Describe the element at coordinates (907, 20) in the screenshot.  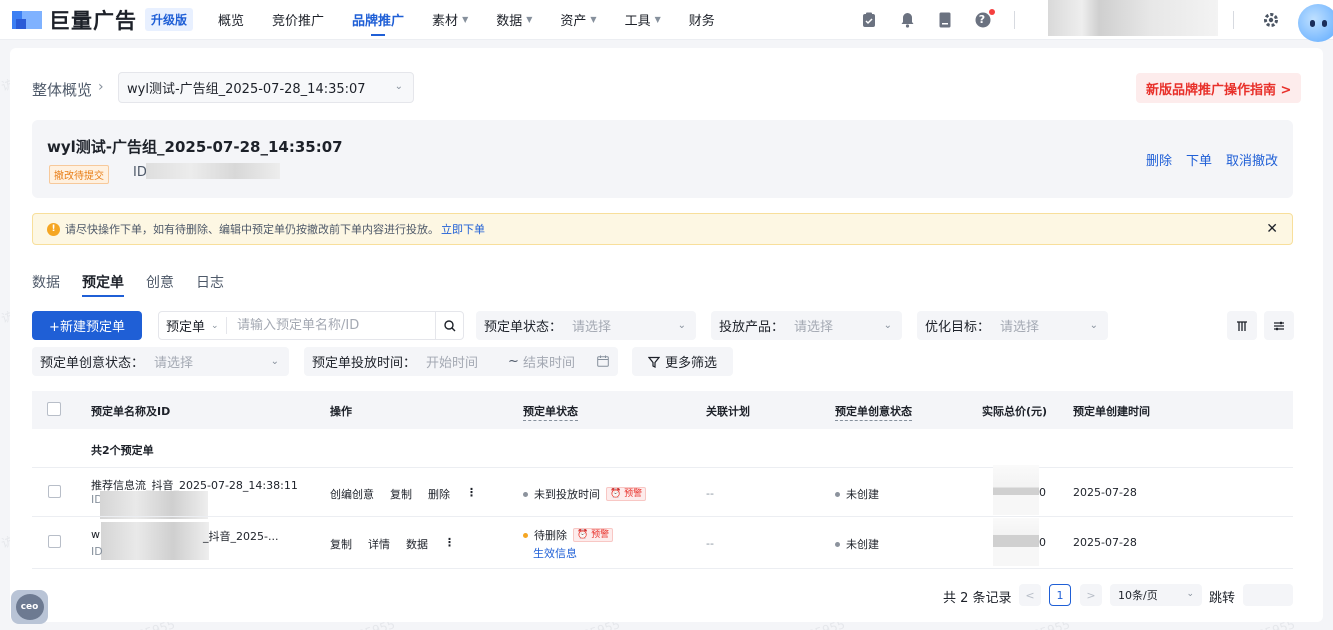
I see `bell-icon` at that location.